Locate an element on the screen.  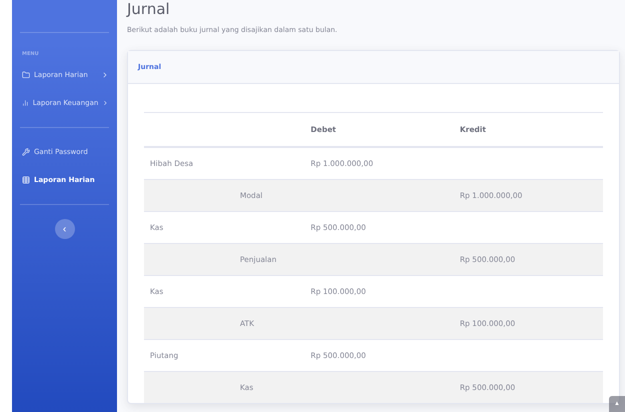
wrench-icon is located at coordinates (26, 152).